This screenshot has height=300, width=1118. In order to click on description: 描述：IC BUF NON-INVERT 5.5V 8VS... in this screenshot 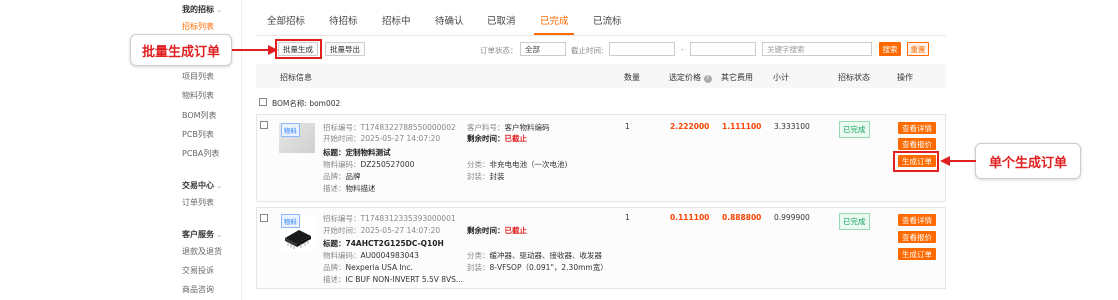, I will do `click(393, 279)`.